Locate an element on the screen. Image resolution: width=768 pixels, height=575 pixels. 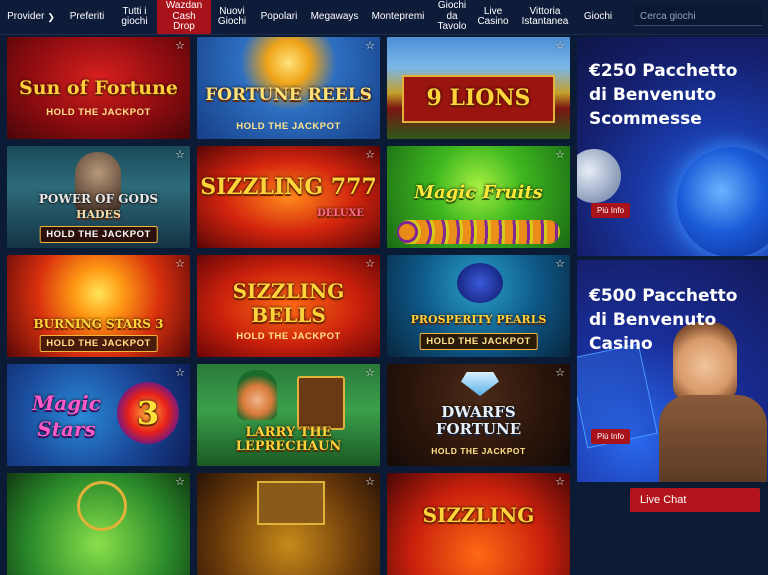
volleyball-graphic is located at coordinates (599, 176).